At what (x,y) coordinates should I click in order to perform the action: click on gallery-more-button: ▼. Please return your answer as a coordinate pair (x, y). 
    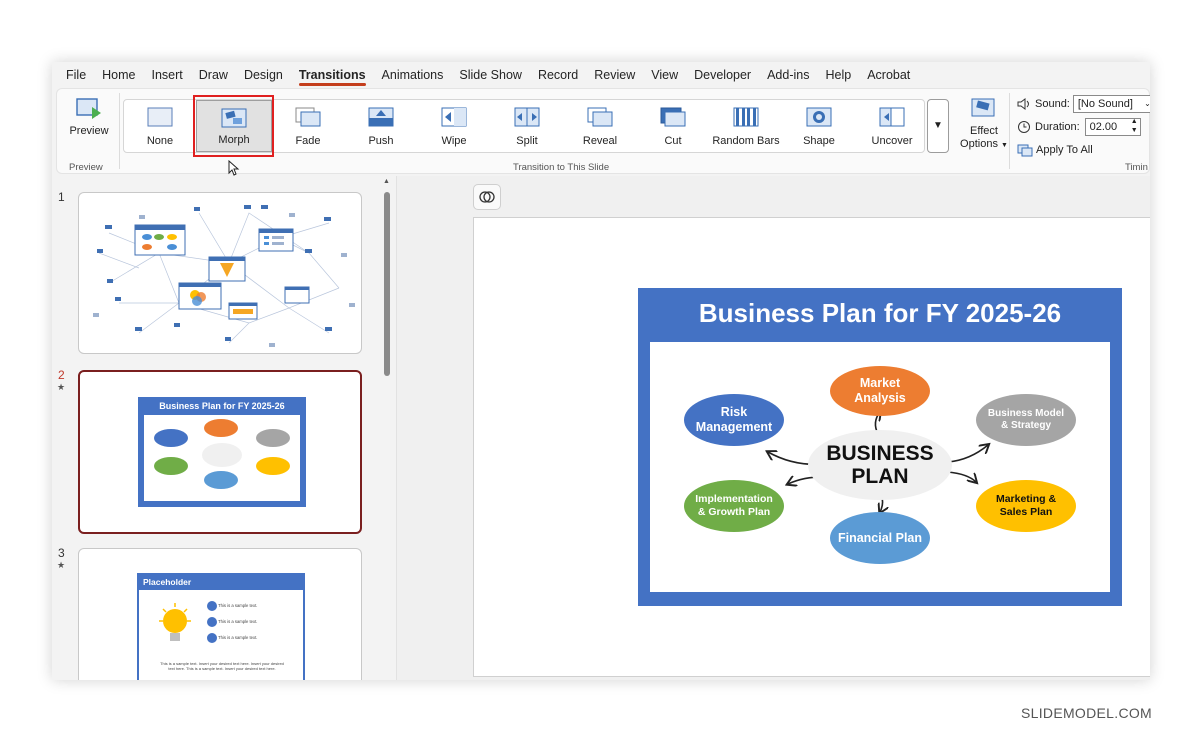
    Looking at the image, I should click on (938, 126).